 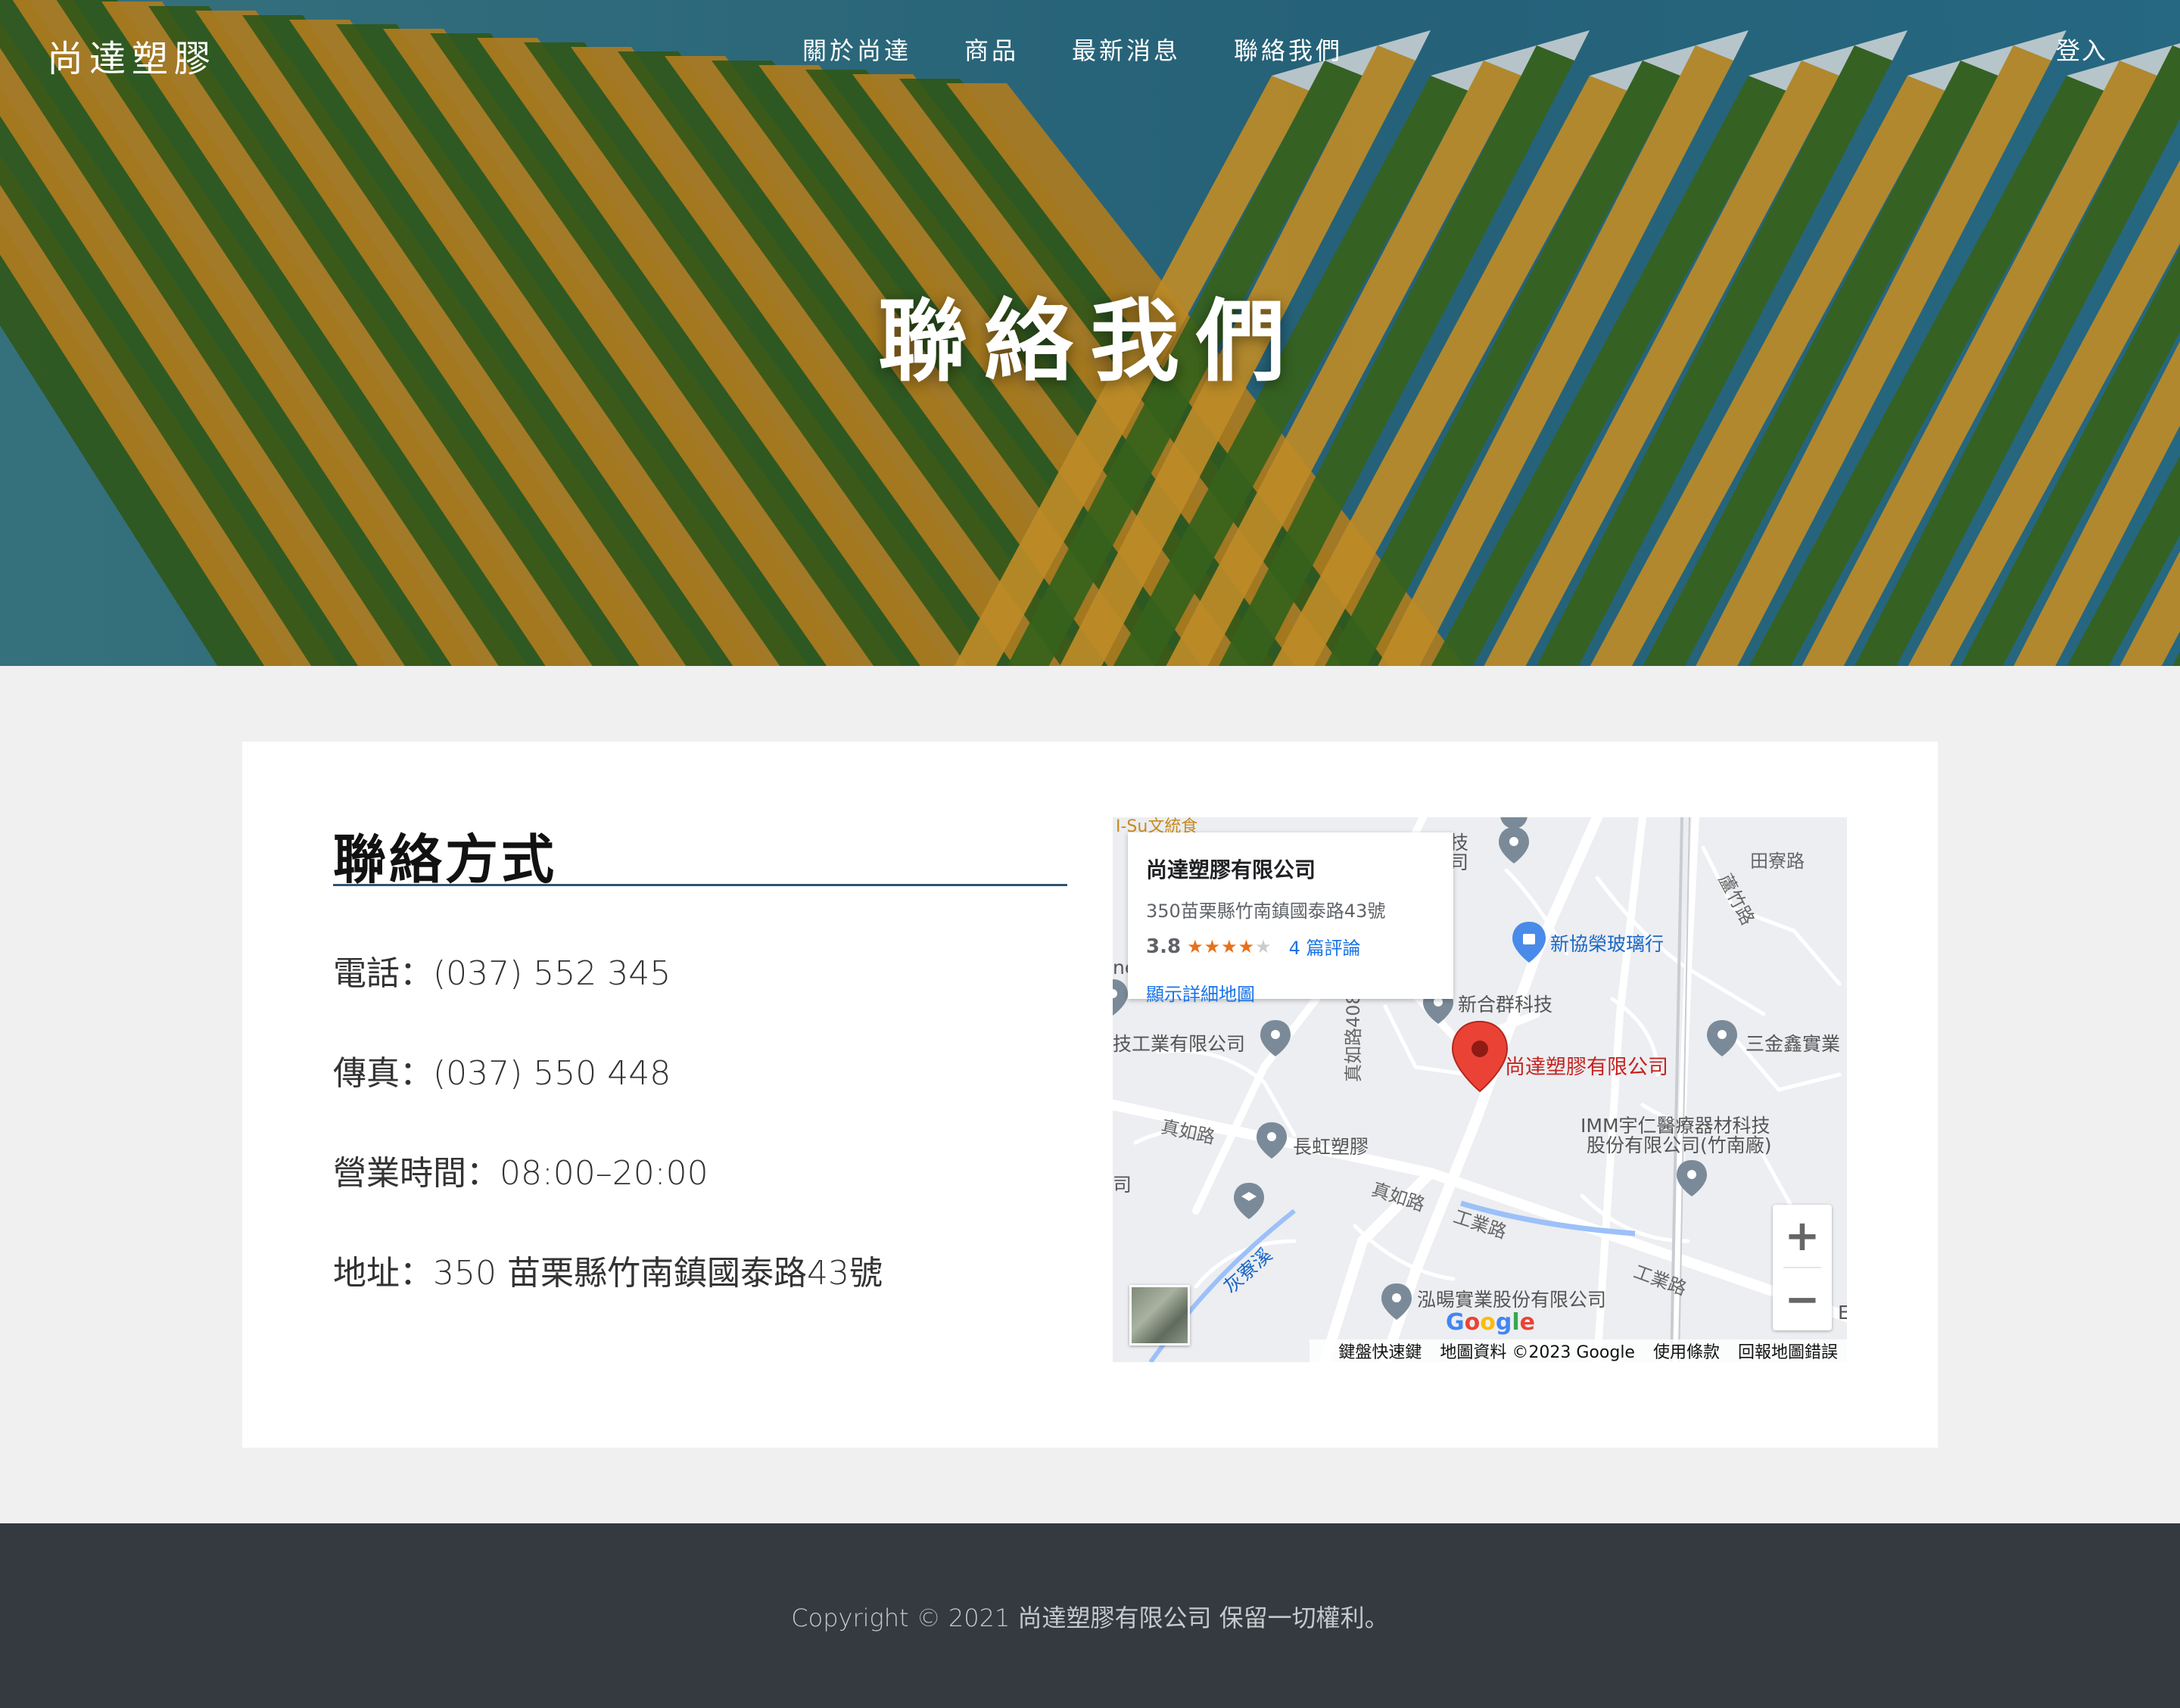 What do you see at coordinates (1537, 1352) in the screenshot?
I see `map-data-attribution: 地圖資料 ©2023 Google` at bounding box center [1537, 1352].